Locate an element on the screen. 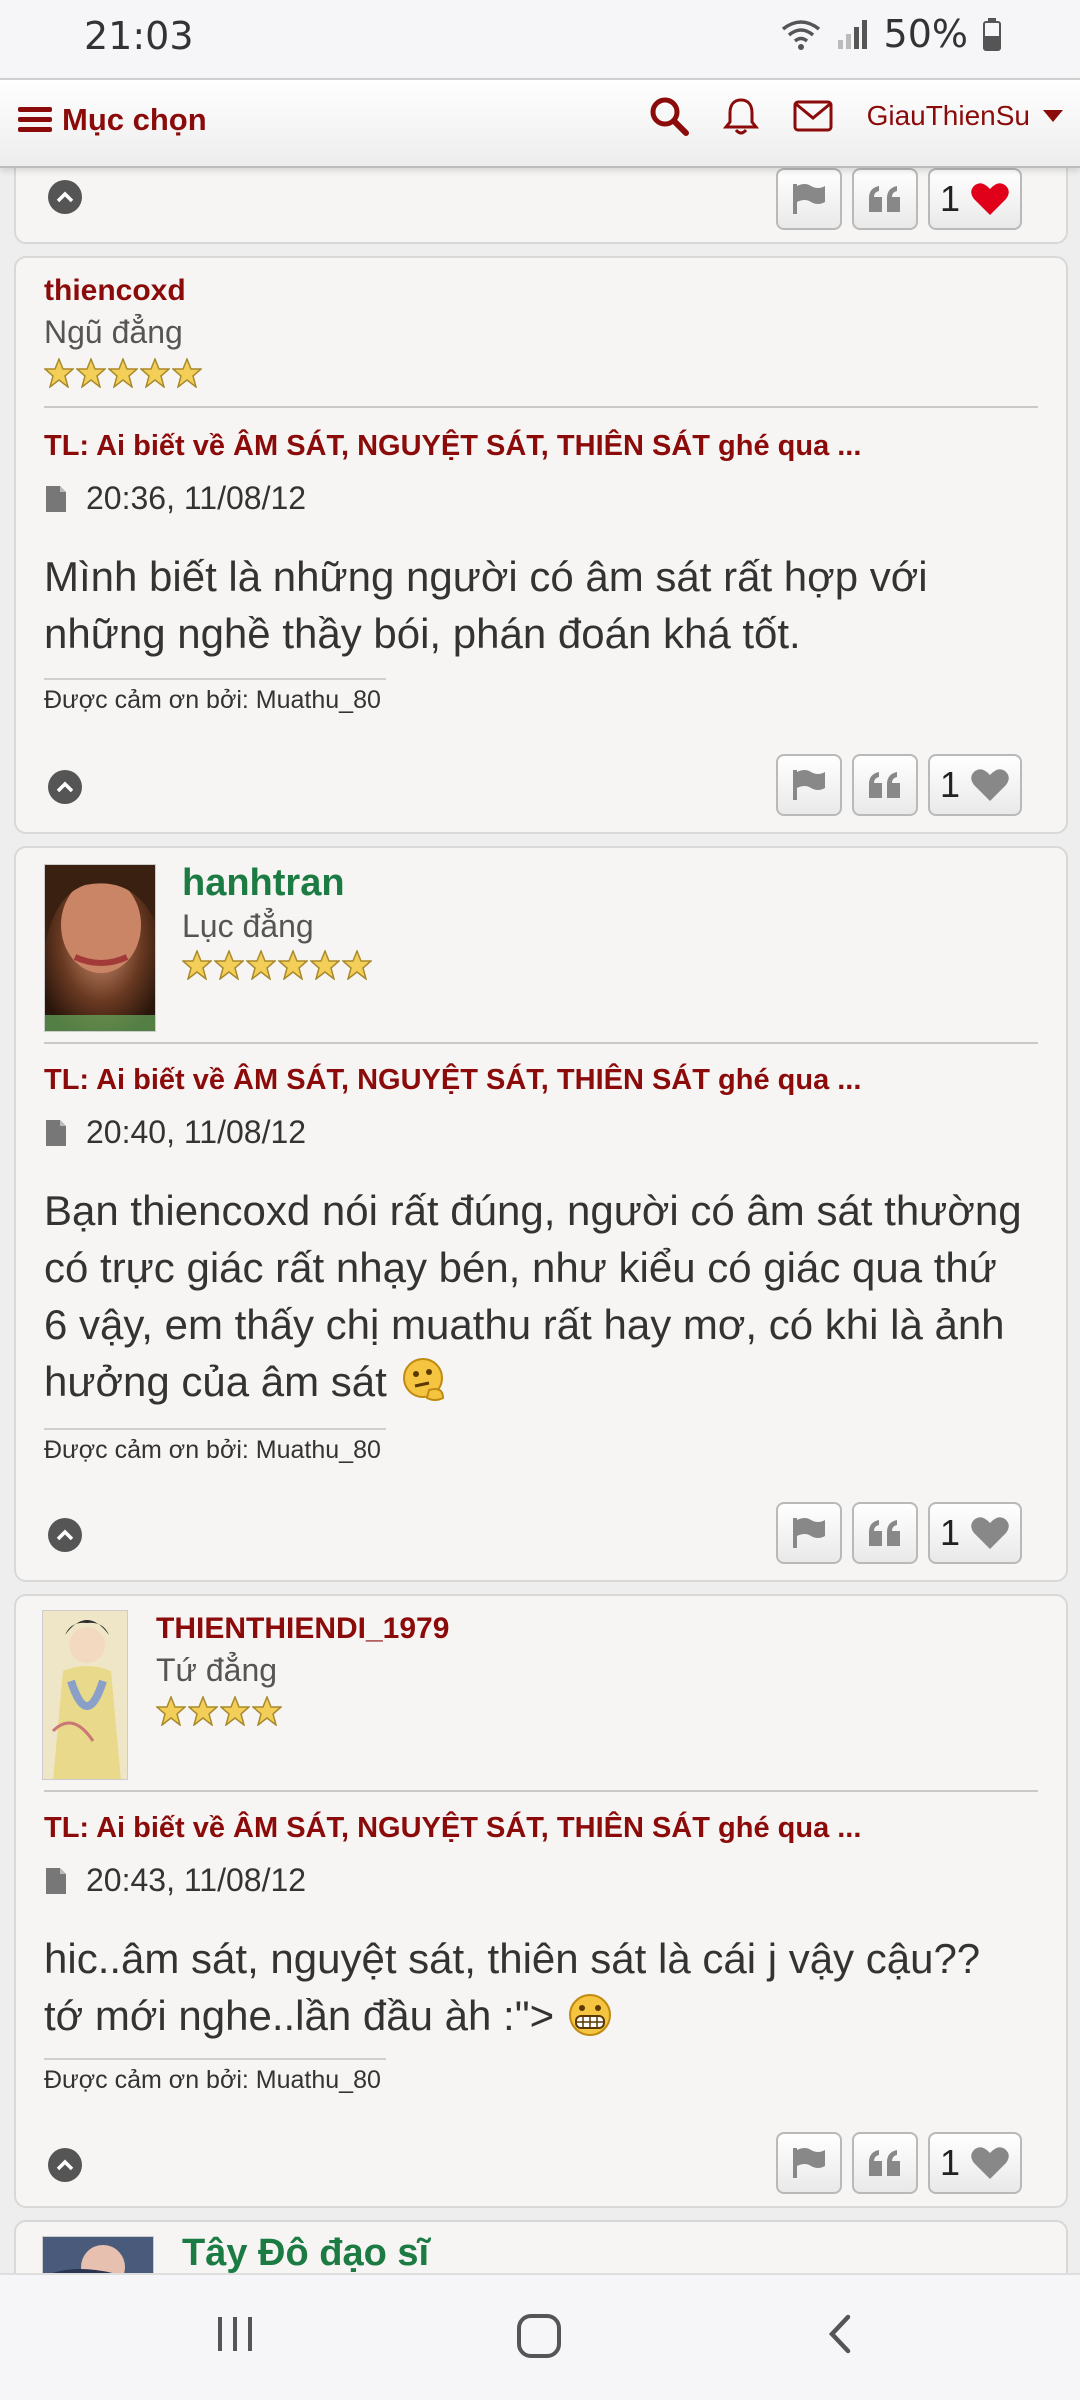 The image size is (1080, 2400). post-time: 20:40, 11/08/12 is located at coordinates (196, 1132).